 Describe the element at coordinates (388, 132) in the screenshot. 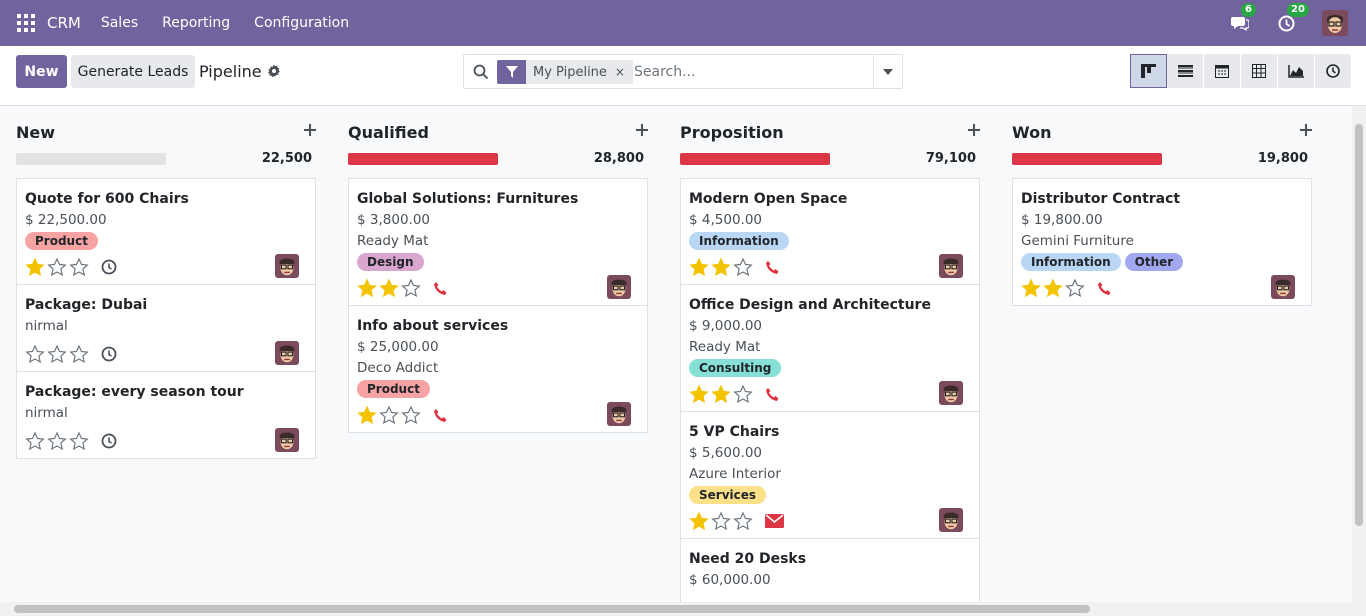

I see `column-title: Qualified` at that location.